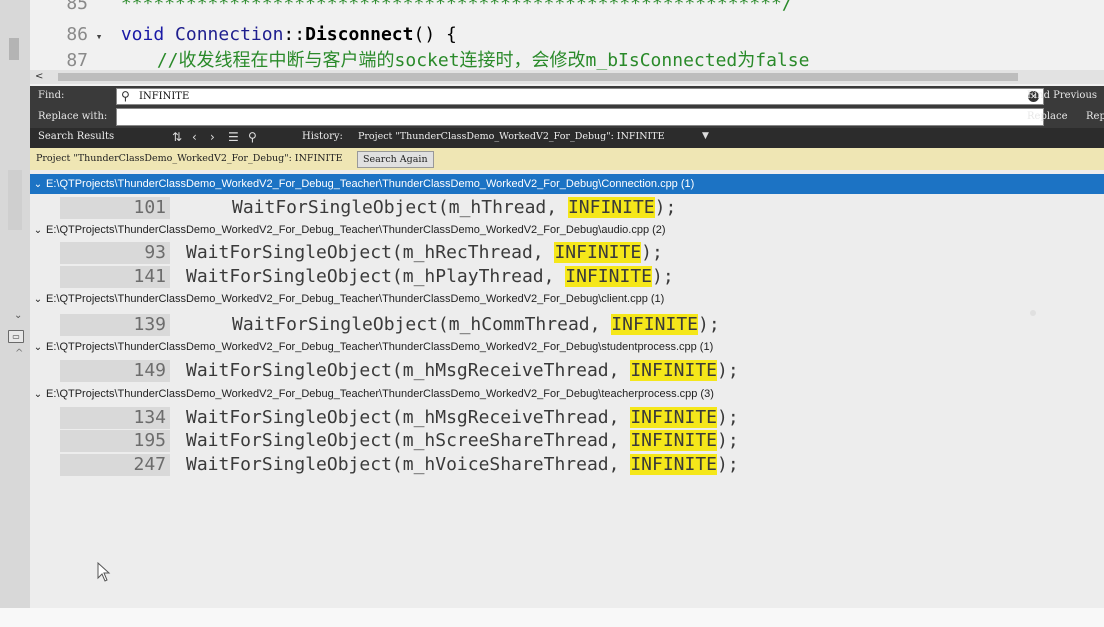 The height and width of the screenshot is (627, 1104). What do you see at coordinates (164, 96) in the screenshot?
I see `find-input-value: INFINITE` at bounding box center [164, 96].